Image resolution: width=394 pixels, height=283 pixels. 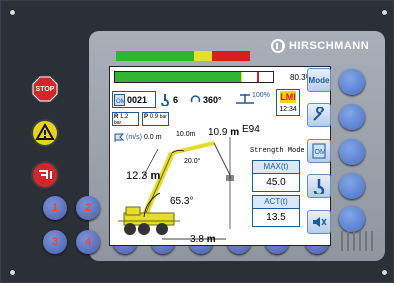 I want to click on radius-pressure: R 1.2 bar, so click(x=125, y=119).